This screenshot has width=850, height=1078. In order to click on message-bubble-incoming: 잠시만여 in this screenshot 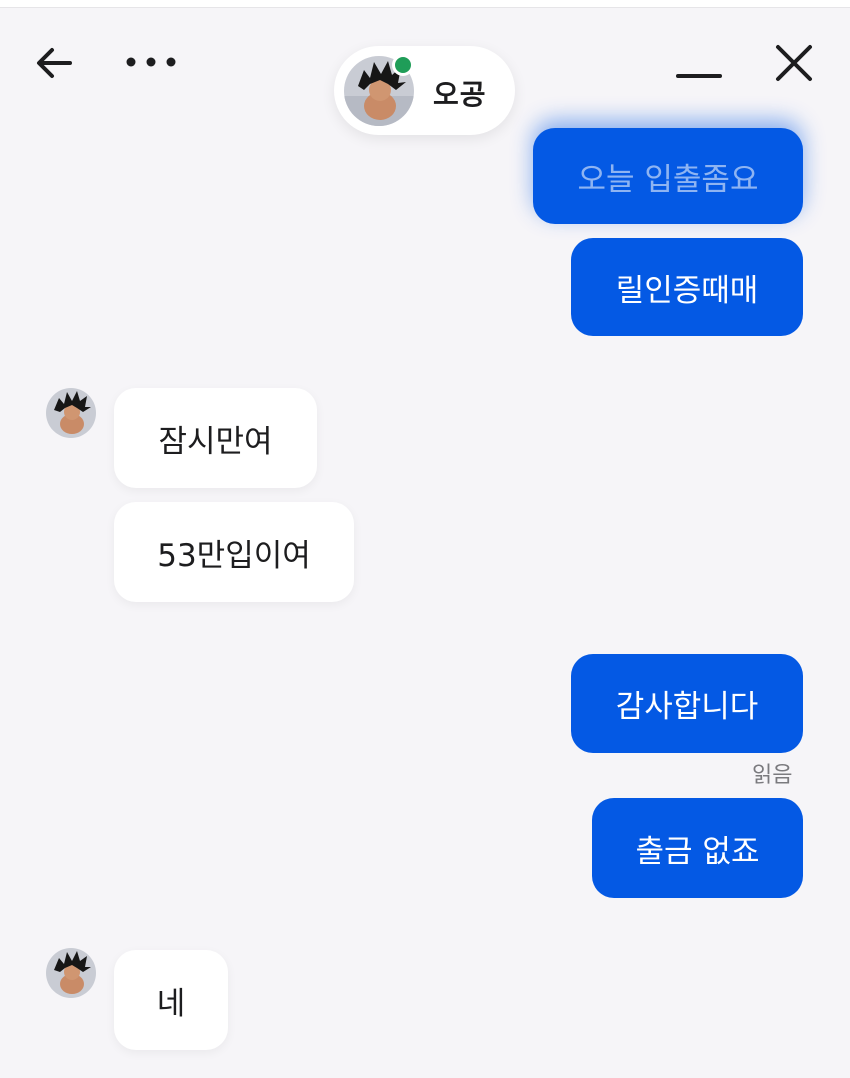, I will do `click(215, 438)`.